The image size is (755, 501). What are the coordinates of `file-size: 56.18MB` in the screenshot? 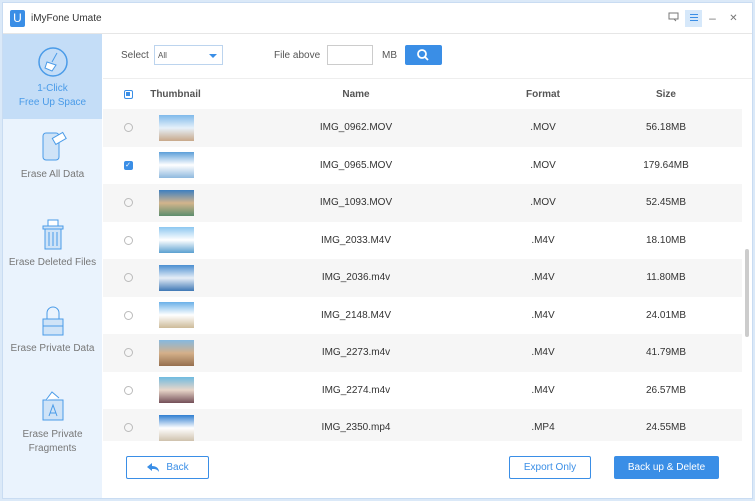 It's located at (666, 128).